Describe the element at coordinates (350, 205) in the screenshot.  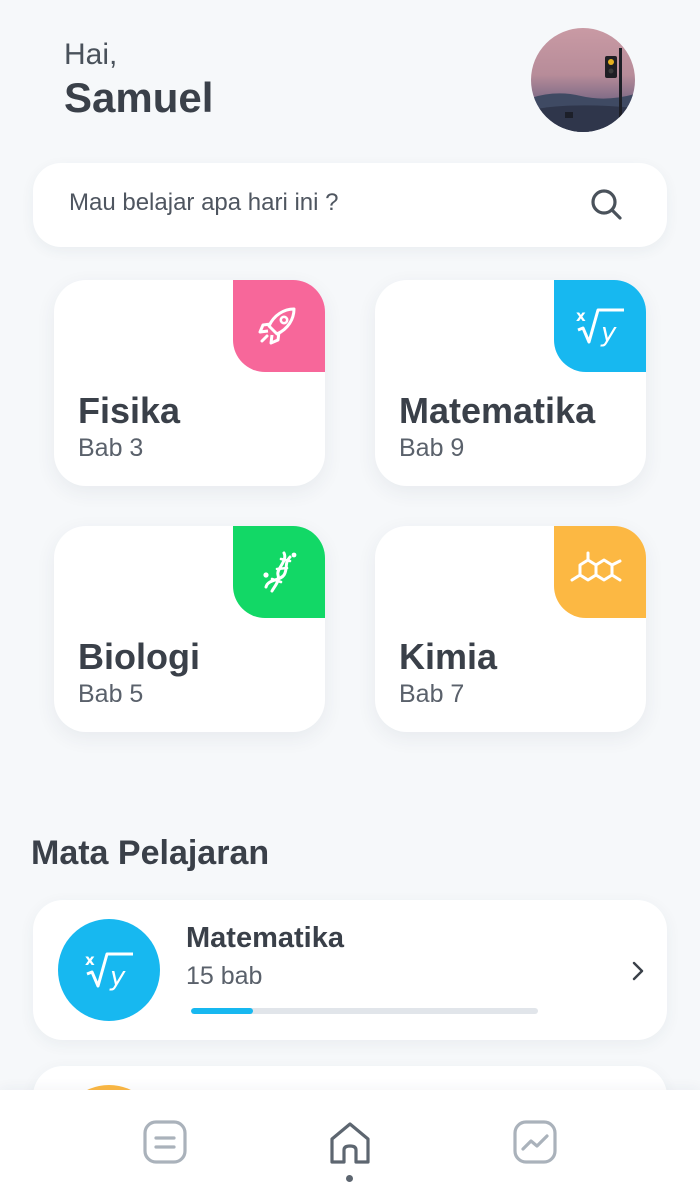
I see `search-bar: Mau belajar apa hari ini ?` at that location.